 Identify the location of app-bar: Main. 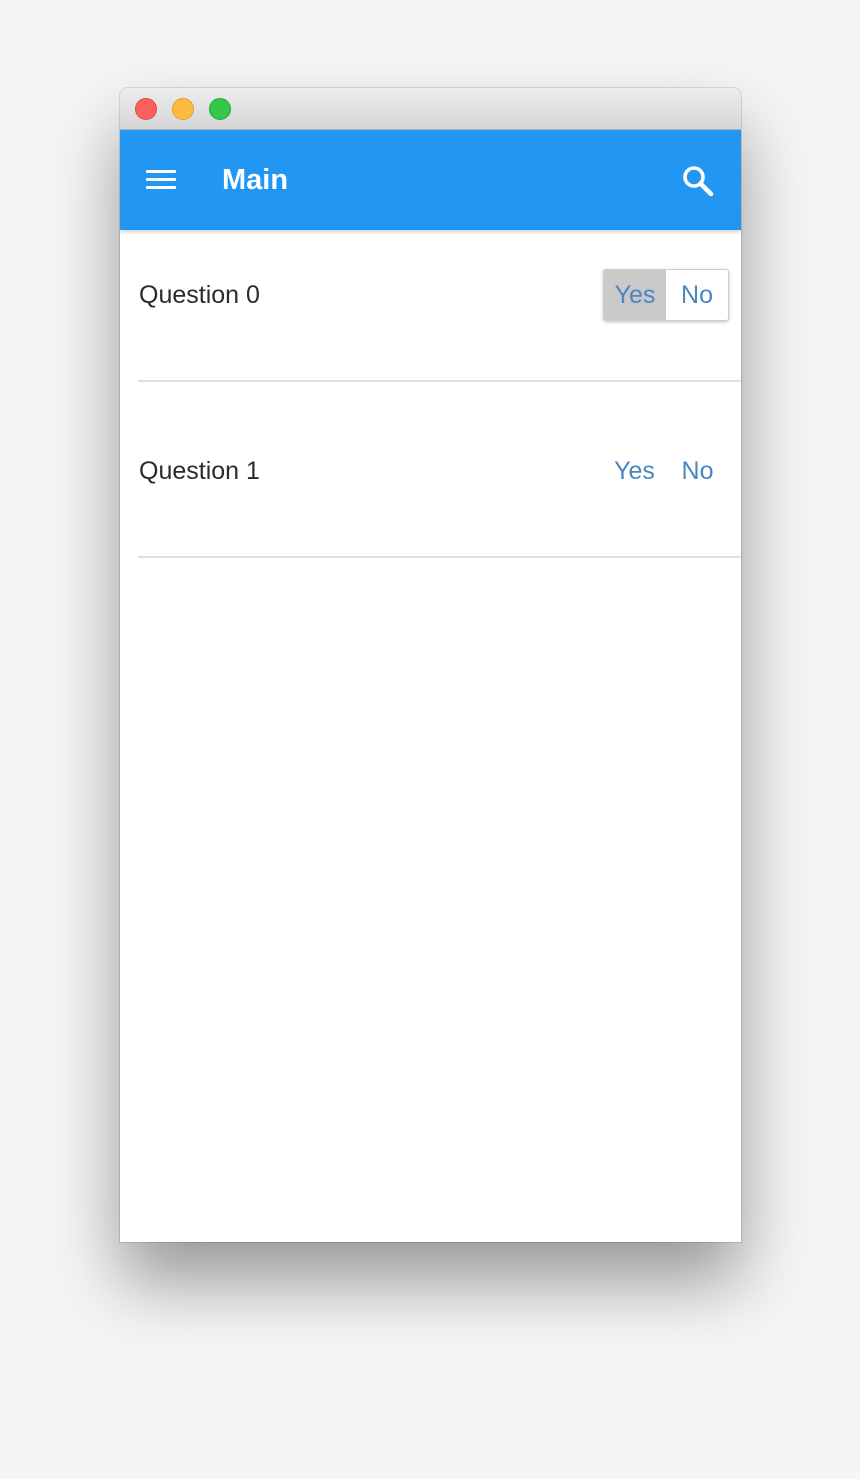
(430, 180).